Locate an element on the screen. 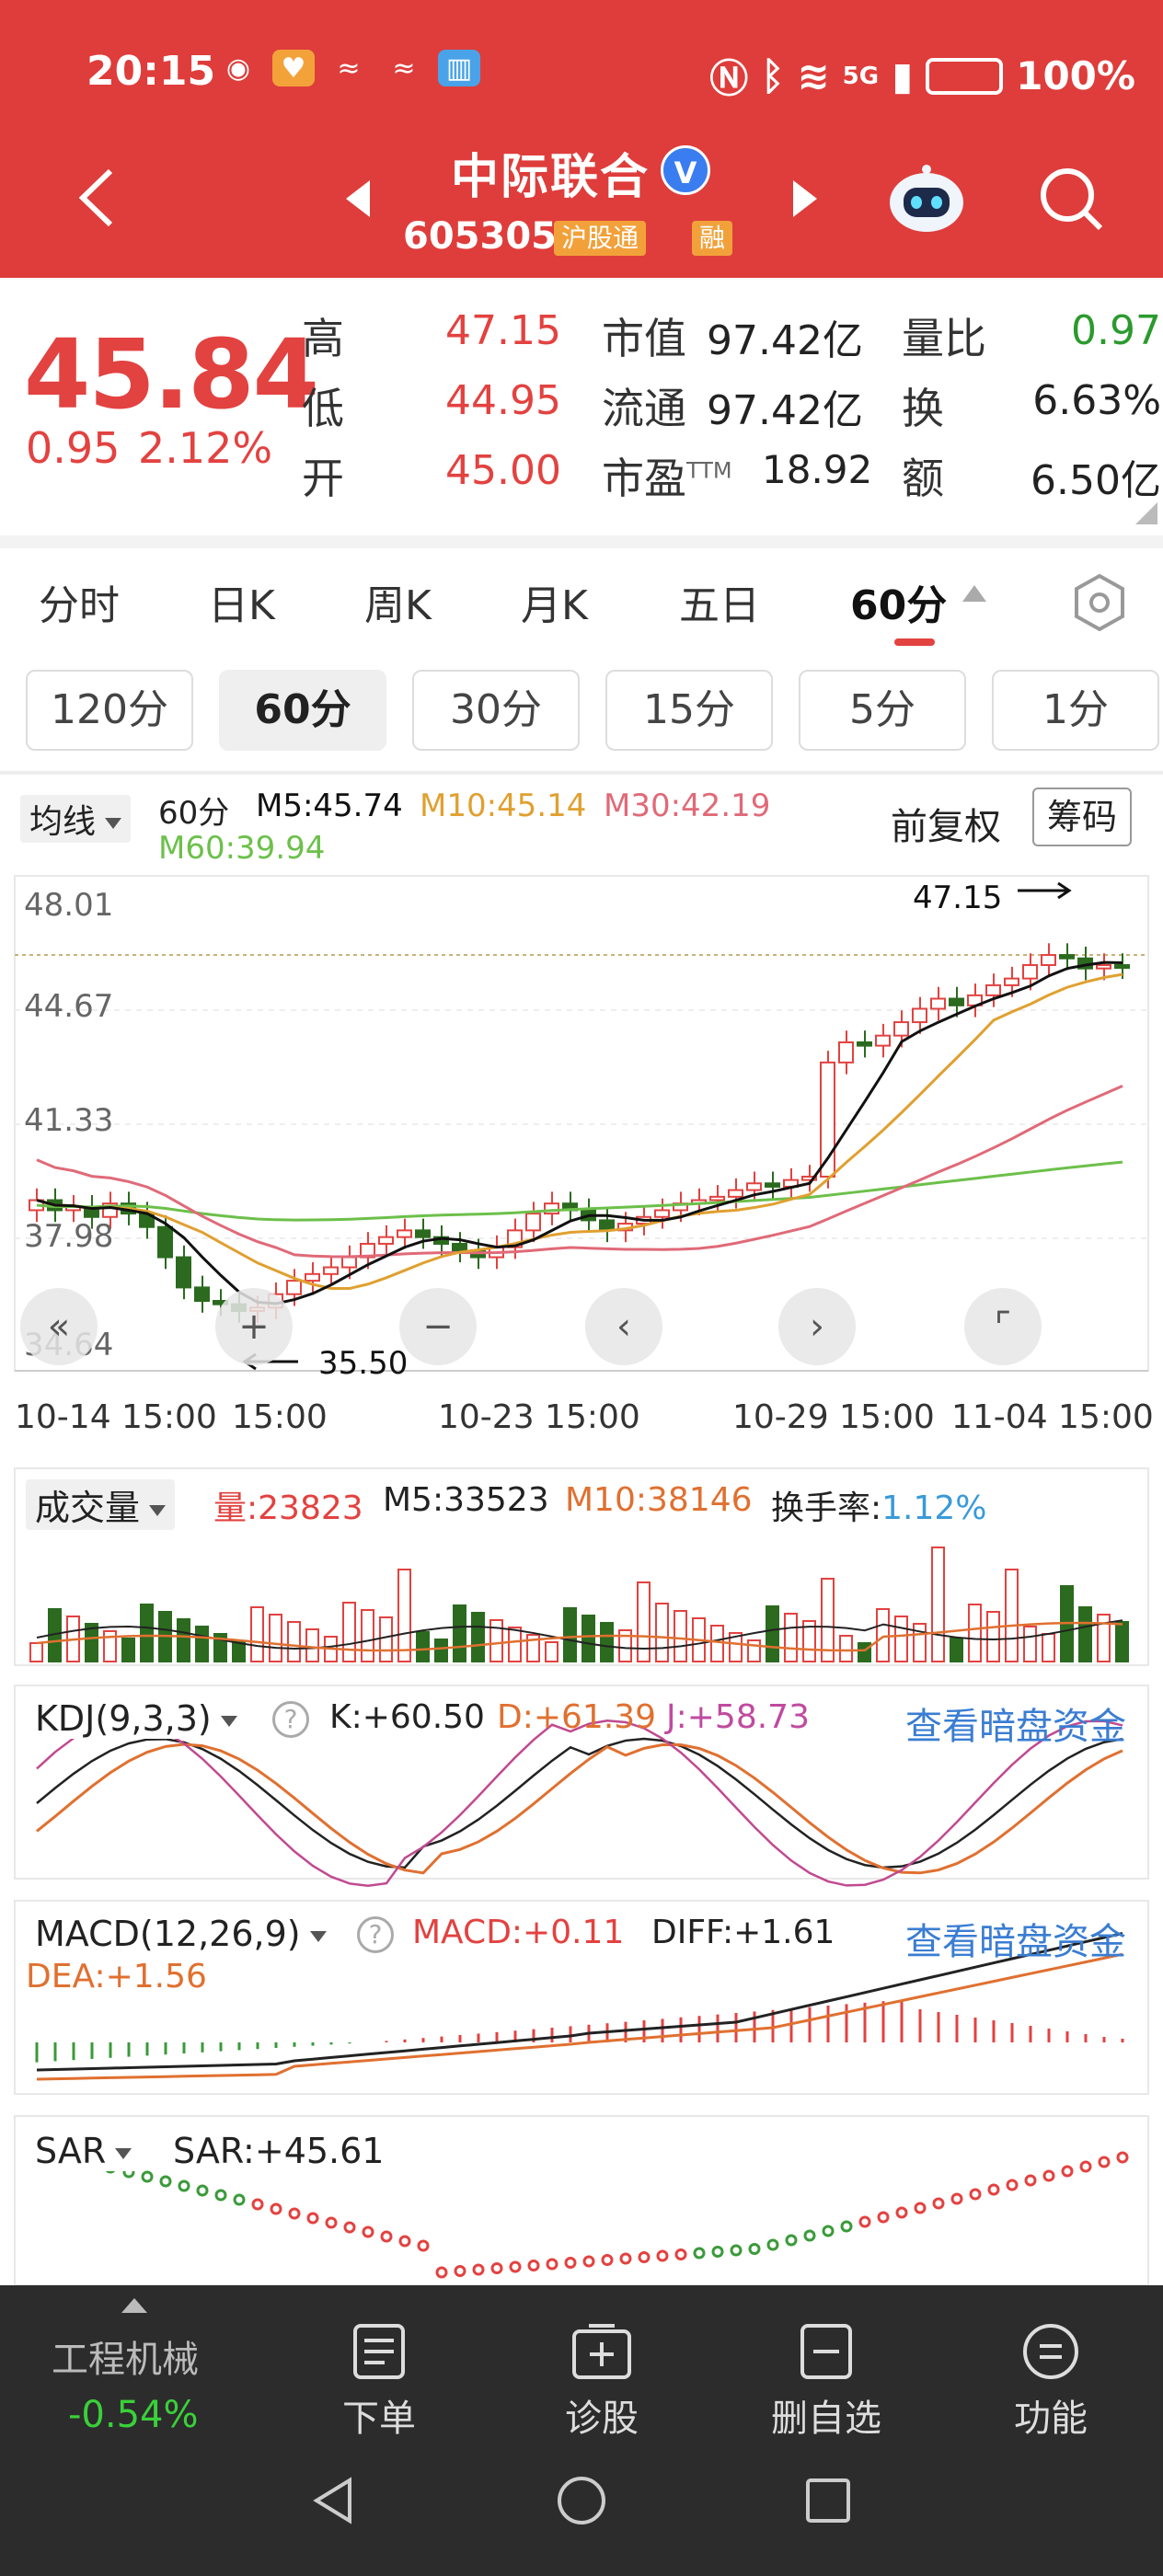 The width and height of the screenshot is (1163, 2576). tab-weekly-k: 周K is located at coordinates (398, 601).